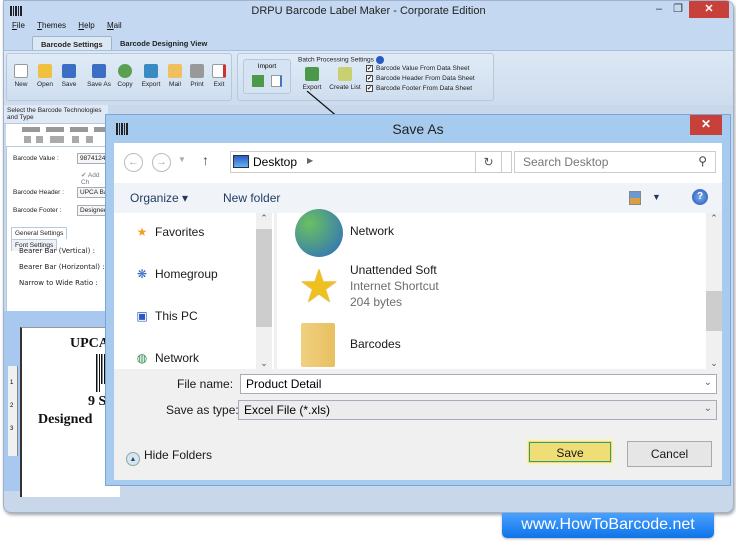 The height and width of the screenshot is (545, 736). Describe the element at coordinates (163, 43) in the screenshot. I see `tab-barcode-designing-view: Barcode Designing View` at that location.